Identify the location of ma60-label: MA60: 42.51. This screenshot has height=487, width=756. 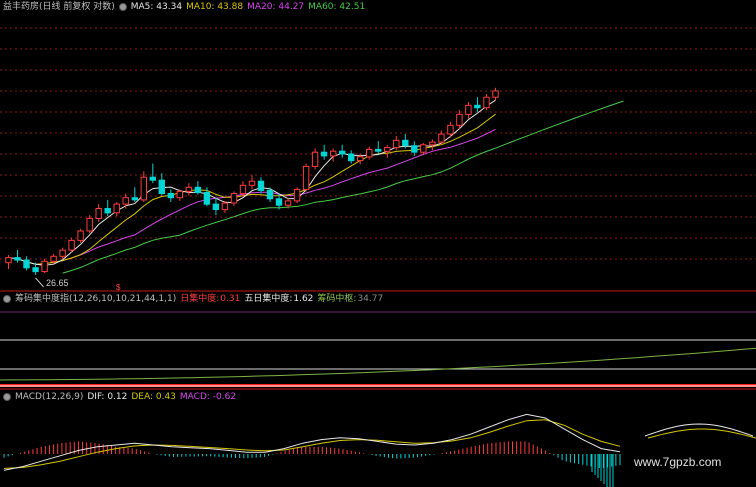
(337, 7).